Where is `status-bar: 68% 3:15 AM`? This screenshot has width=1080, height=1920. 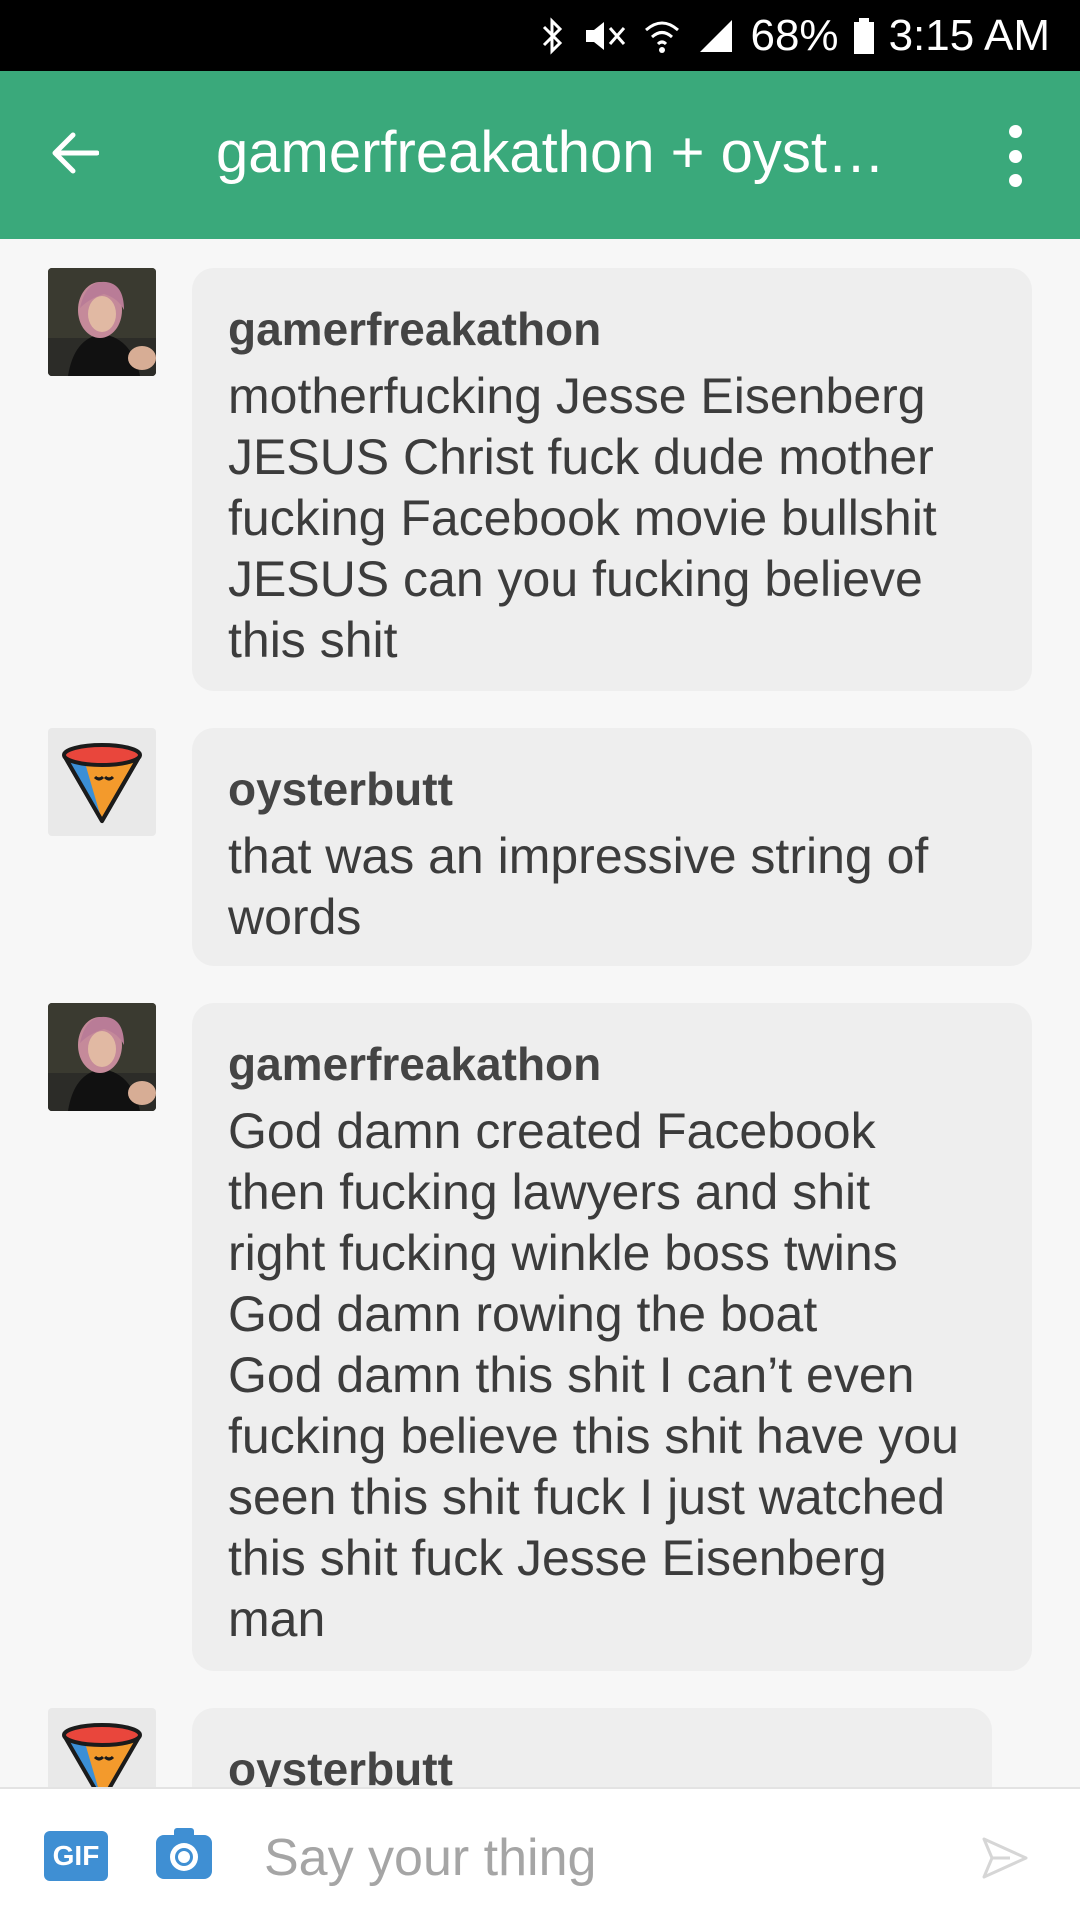
status-bar: 68% 3:15 AM is located at coordinates (540, 35).